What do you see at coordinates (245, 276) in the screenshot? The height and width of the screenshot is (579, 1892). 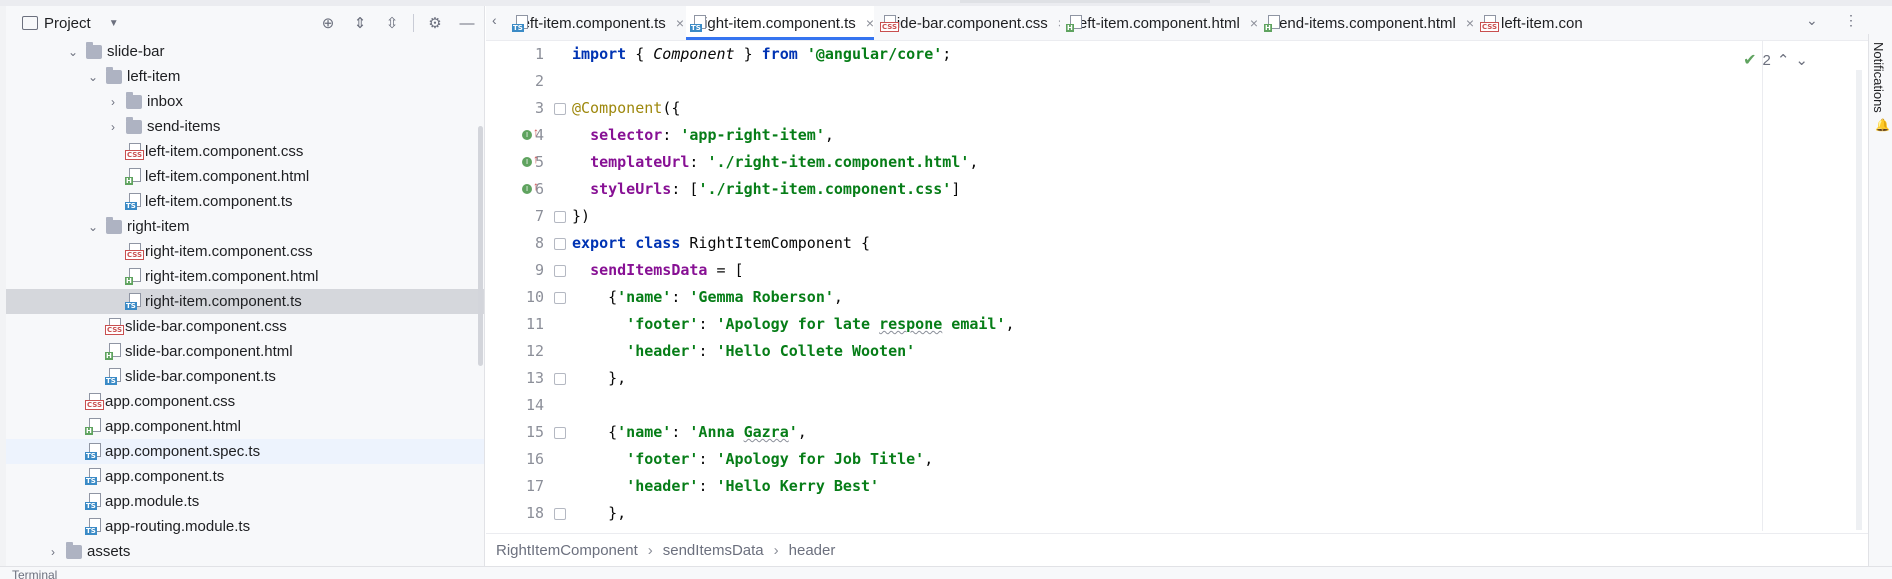 I see `tree-item: Hright-item.component.html` at bounding box center [245, 276].